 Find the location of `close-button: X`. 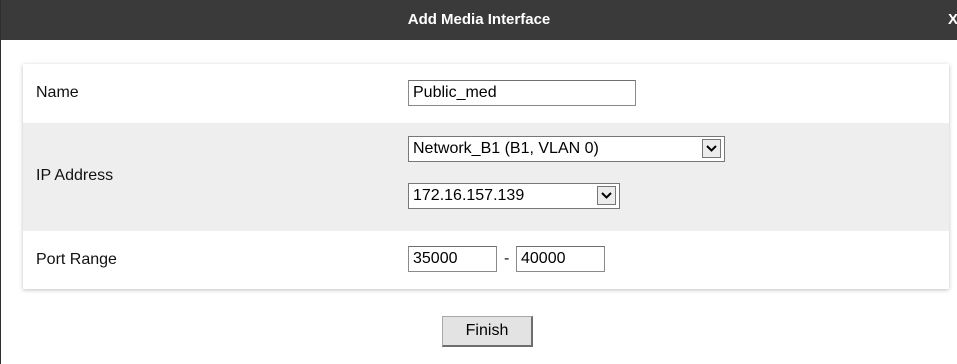

close-button: X is located at coordinates (952, 20).